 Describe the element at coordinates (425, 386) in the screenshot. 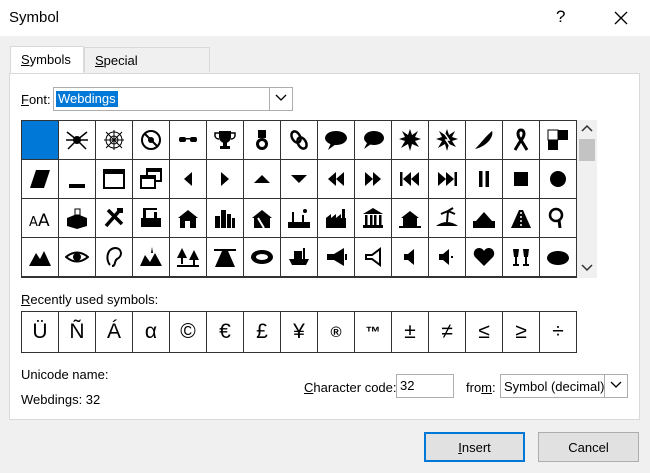

I see `character-code-input: 32` at that location.